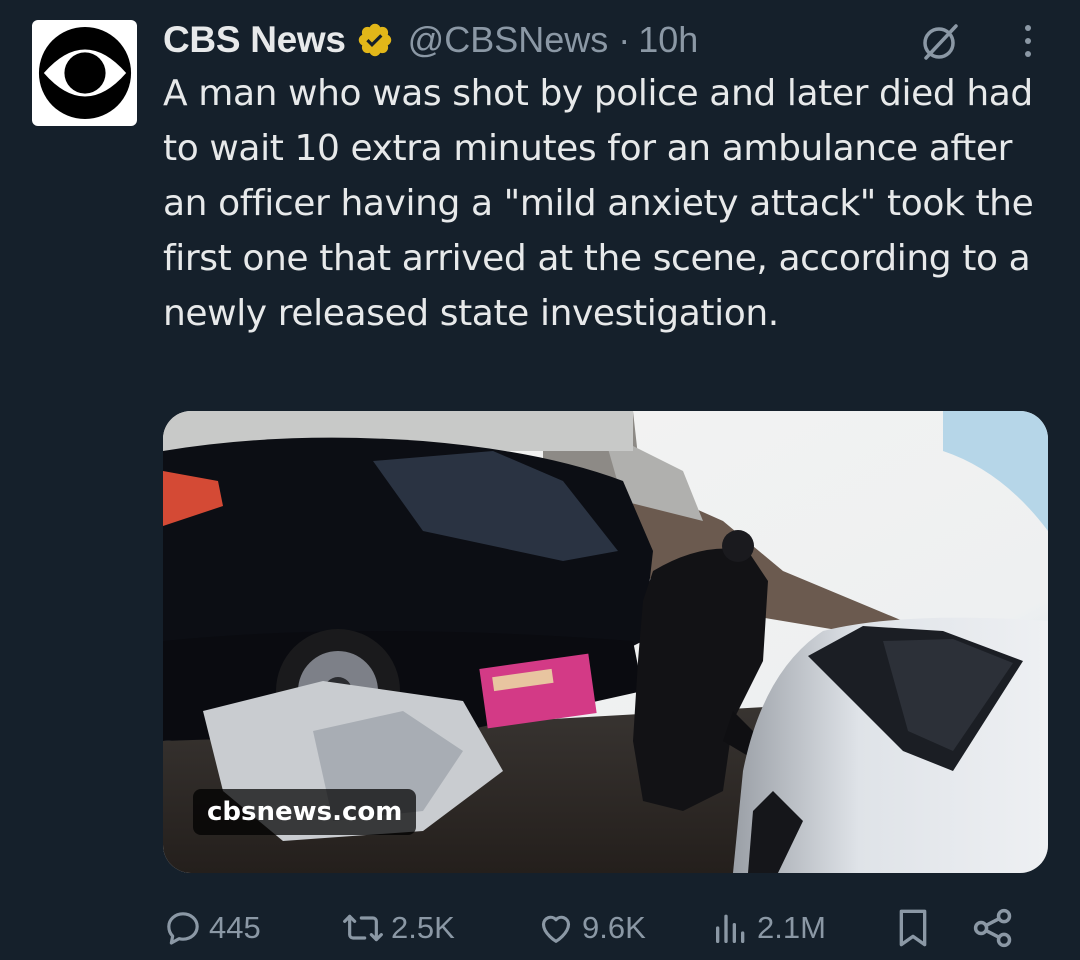 The height and width of the screenshot is (960, 1080). Describe the element at coordinates (668, 40) in the screenshot. I see `tweet-time: 10h` at that location.